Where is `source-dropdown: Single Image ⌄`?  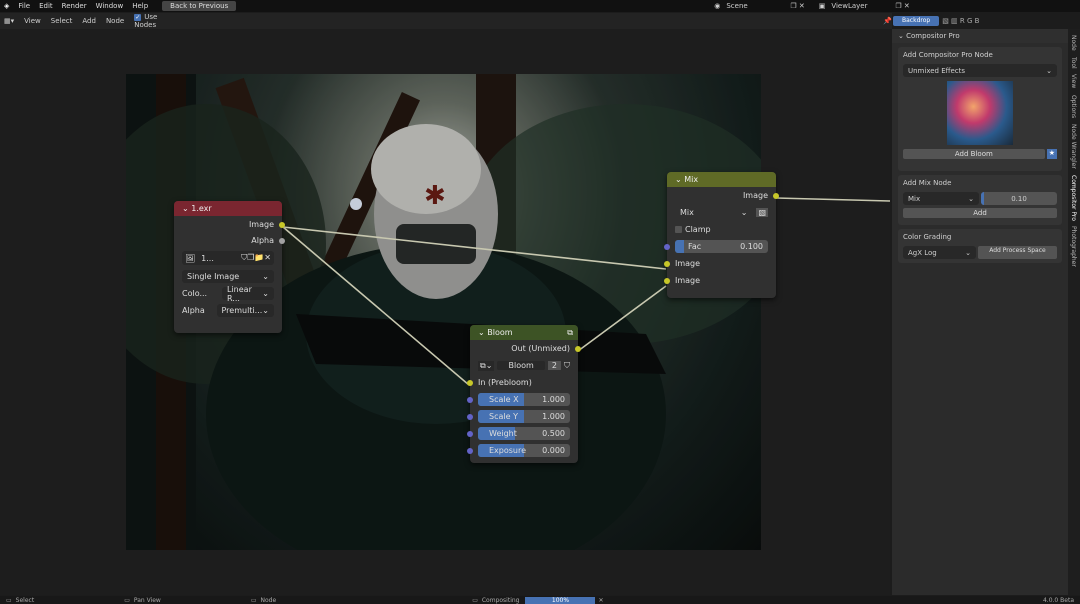
source-dropdown: Single Image ⌄ is located at coordinates (228, 276).